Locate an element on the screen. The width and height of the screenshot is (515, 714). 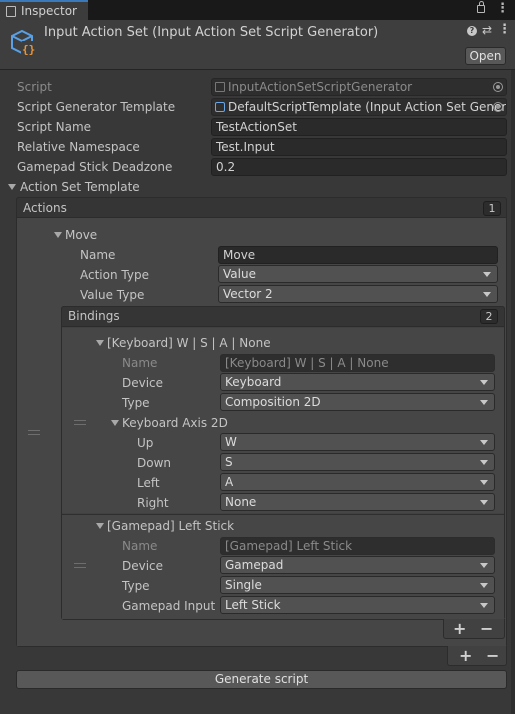
up-dropdown: W is located at coordinates (357, 442).